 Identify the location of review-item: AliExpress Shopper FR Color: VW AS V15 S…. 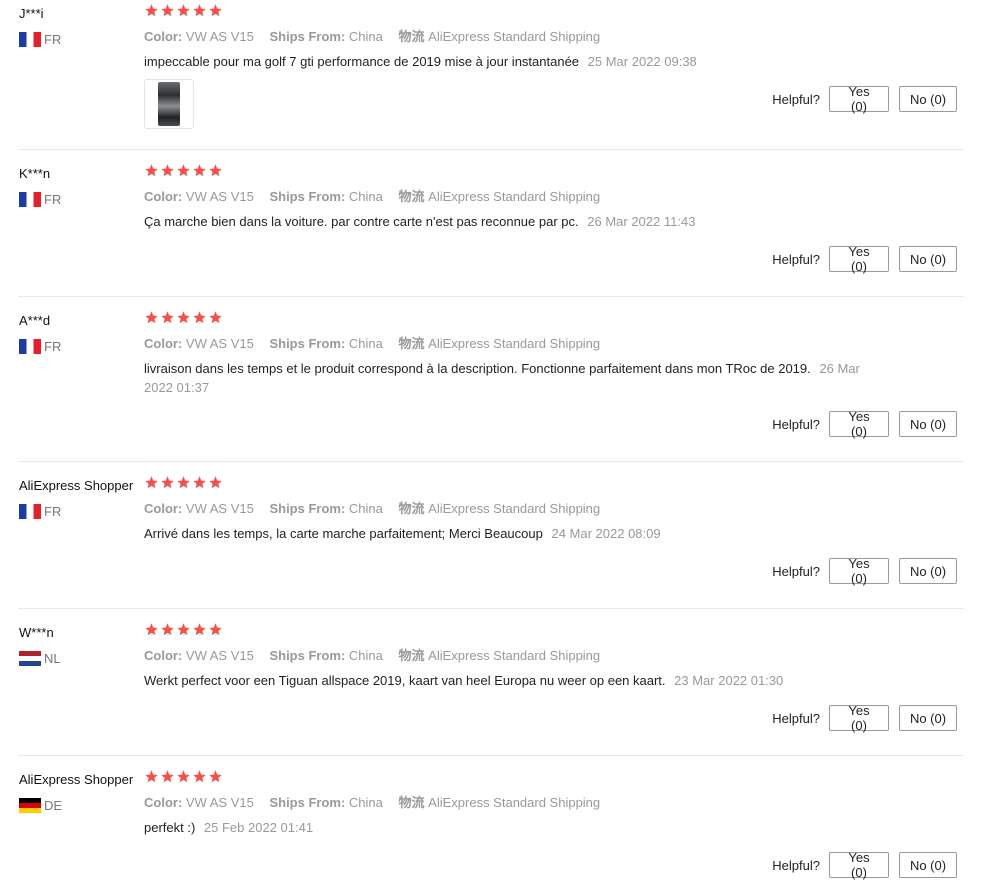
(482, 542).